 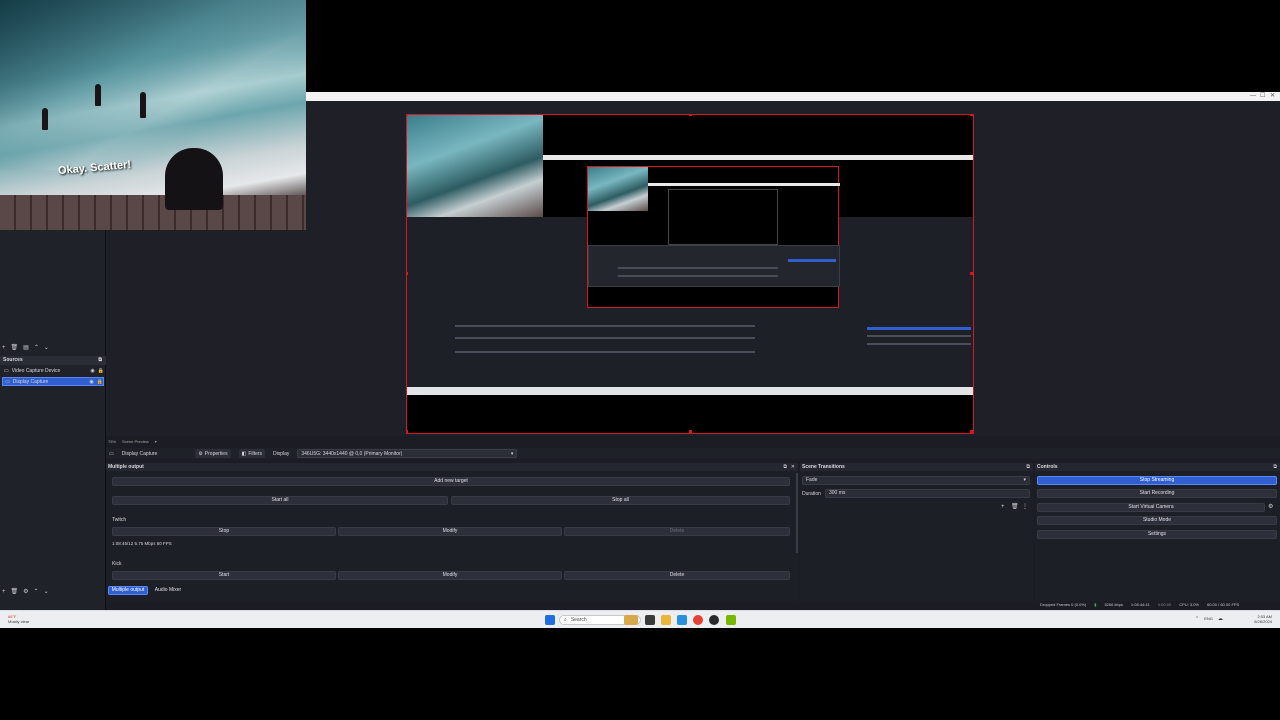 I want to click on task-view-icon, so click(x=650, y=620).